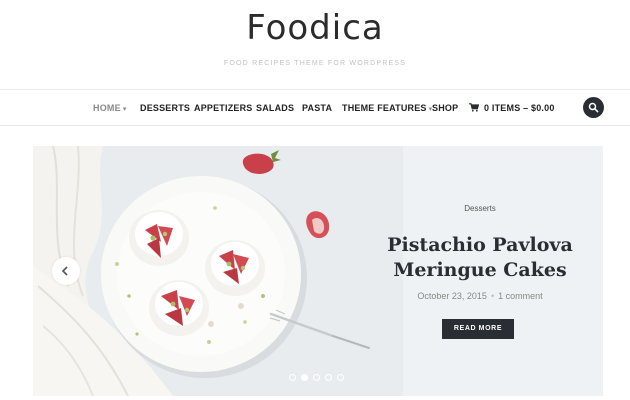 The image size is (630, 400). I want to click on nav-item-shop: SHOP, so click(445, 108).